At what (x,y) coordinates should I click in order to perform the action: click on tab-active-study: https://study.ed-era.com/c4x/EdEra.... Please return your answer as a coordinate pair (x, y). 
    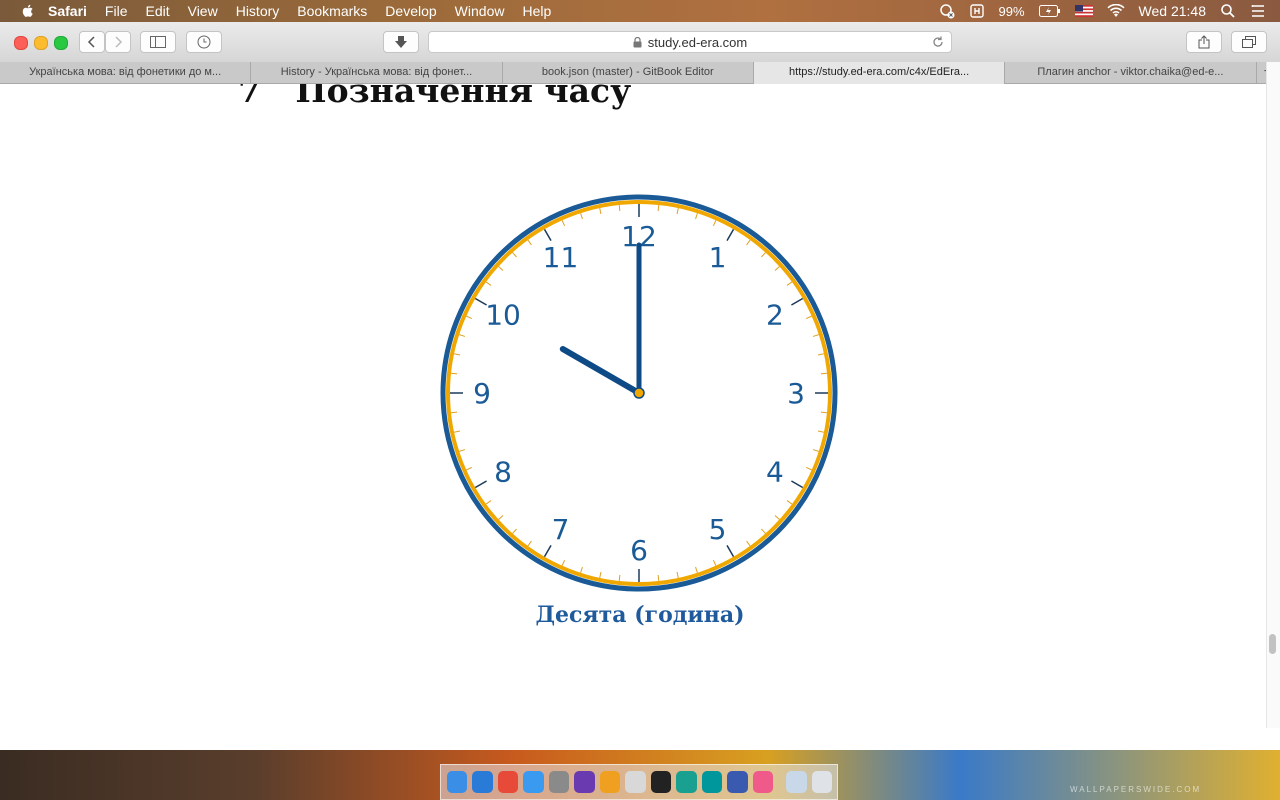
    Looking at the image, I should click on (879, 73).